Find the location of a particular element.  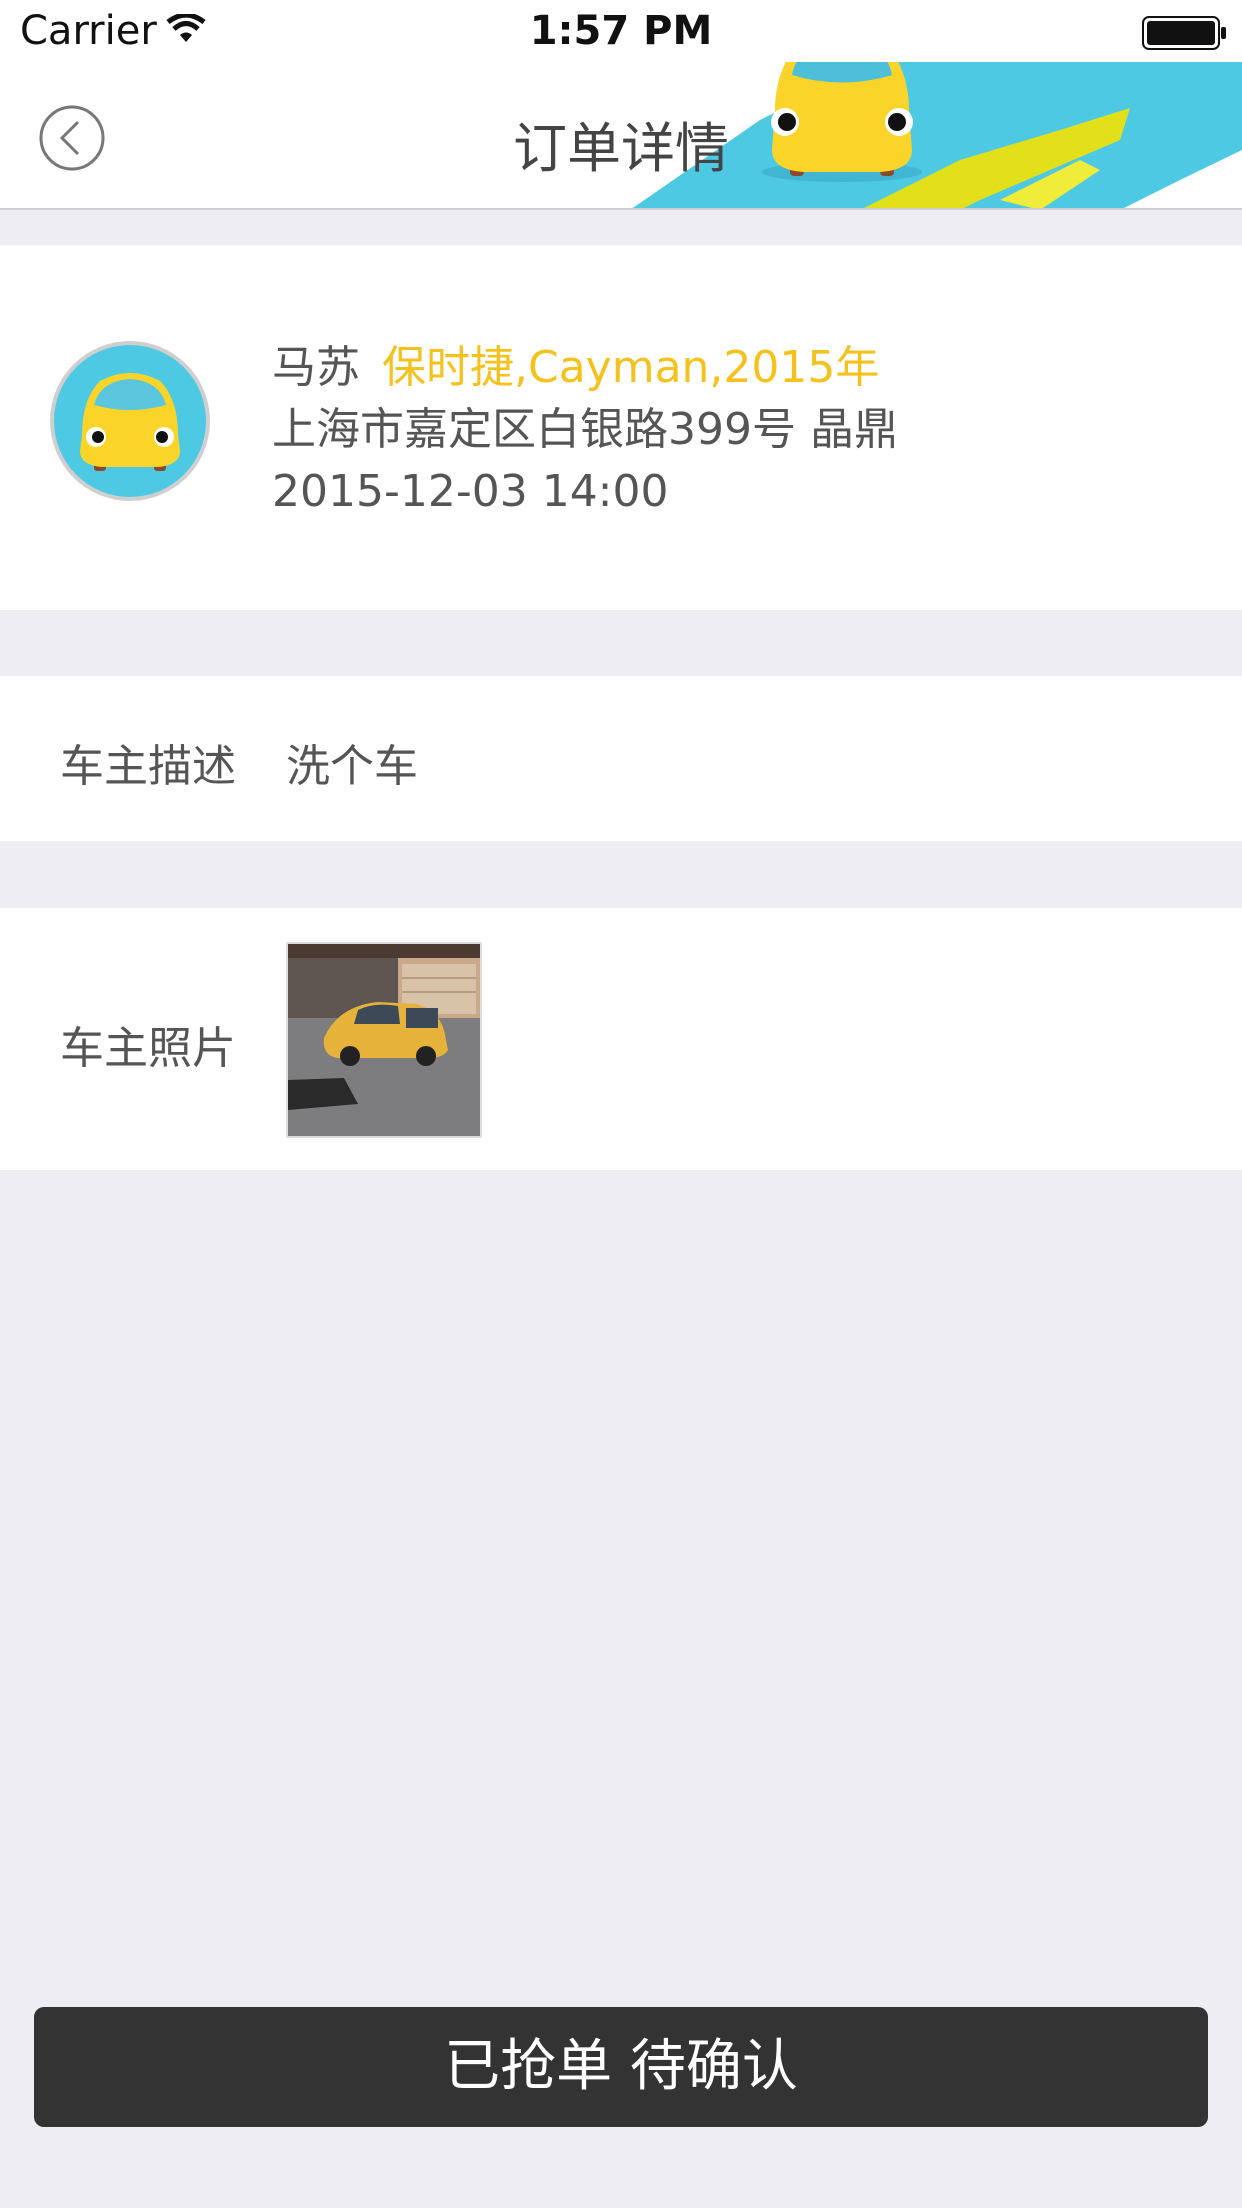

appointment-datetime: 2015-12-03 14:00 is located at coordinates (470, 491).